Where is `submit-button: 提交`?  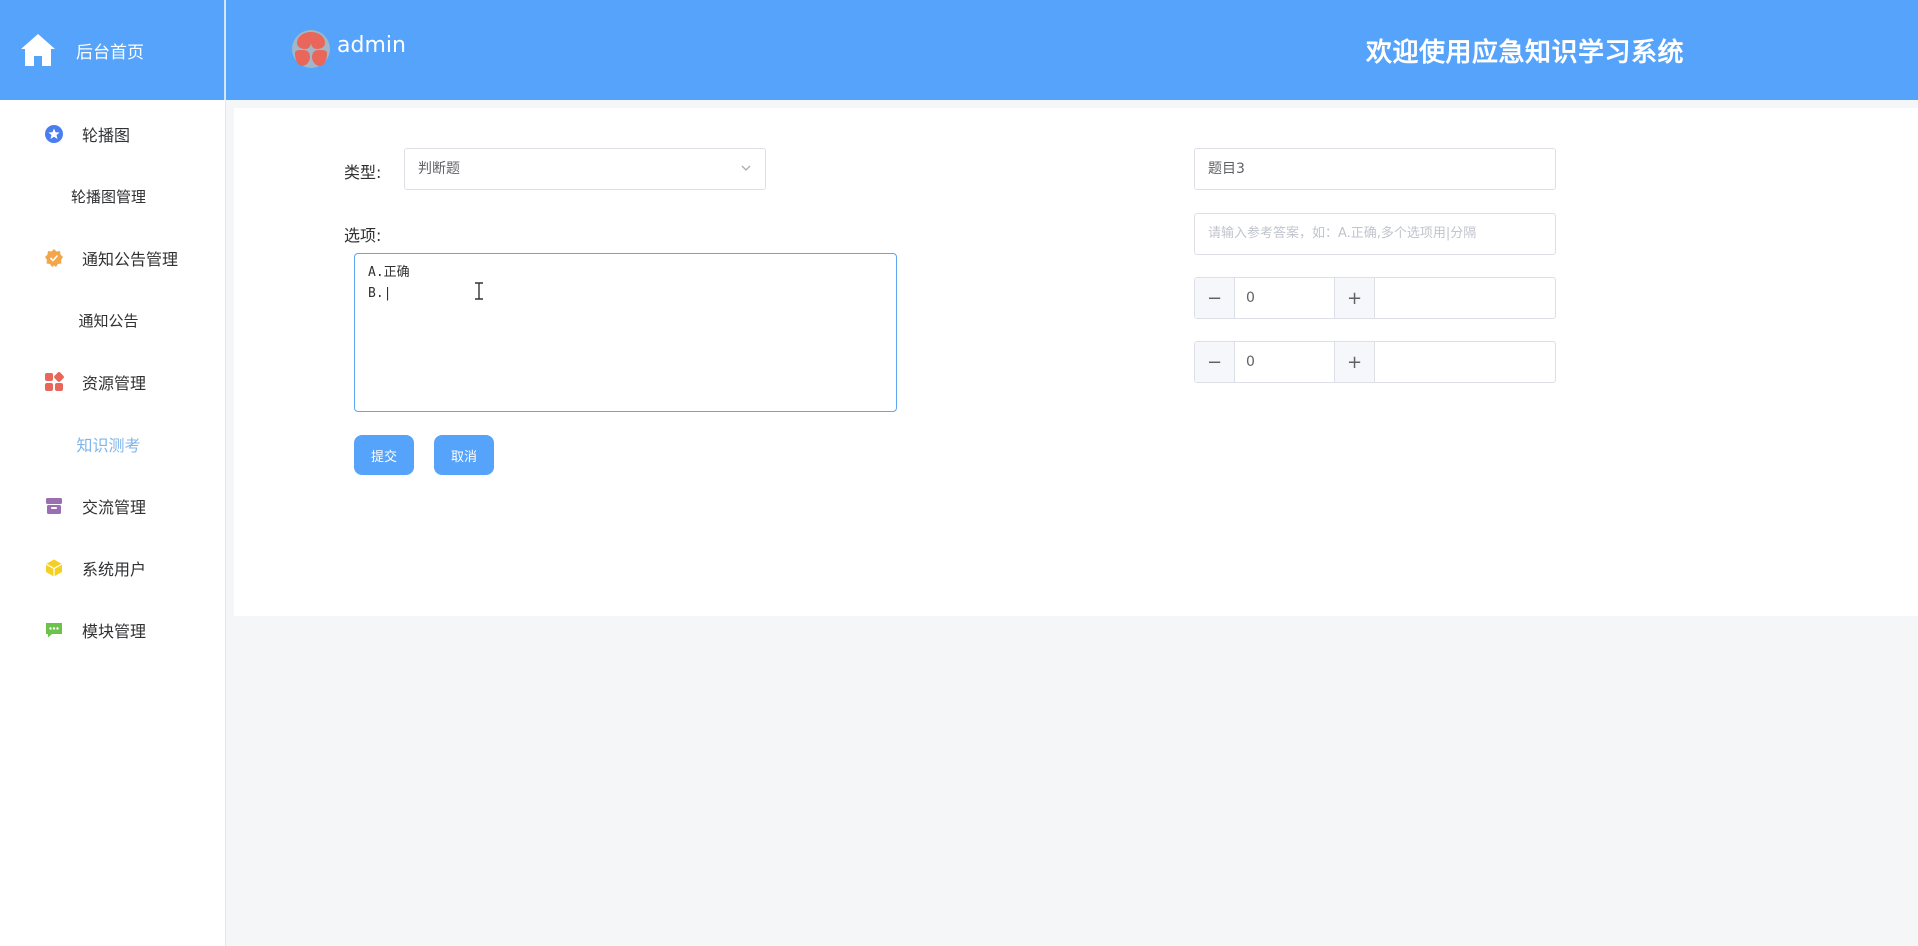
submit-button: 提交 is located at coordinates (384, 455).